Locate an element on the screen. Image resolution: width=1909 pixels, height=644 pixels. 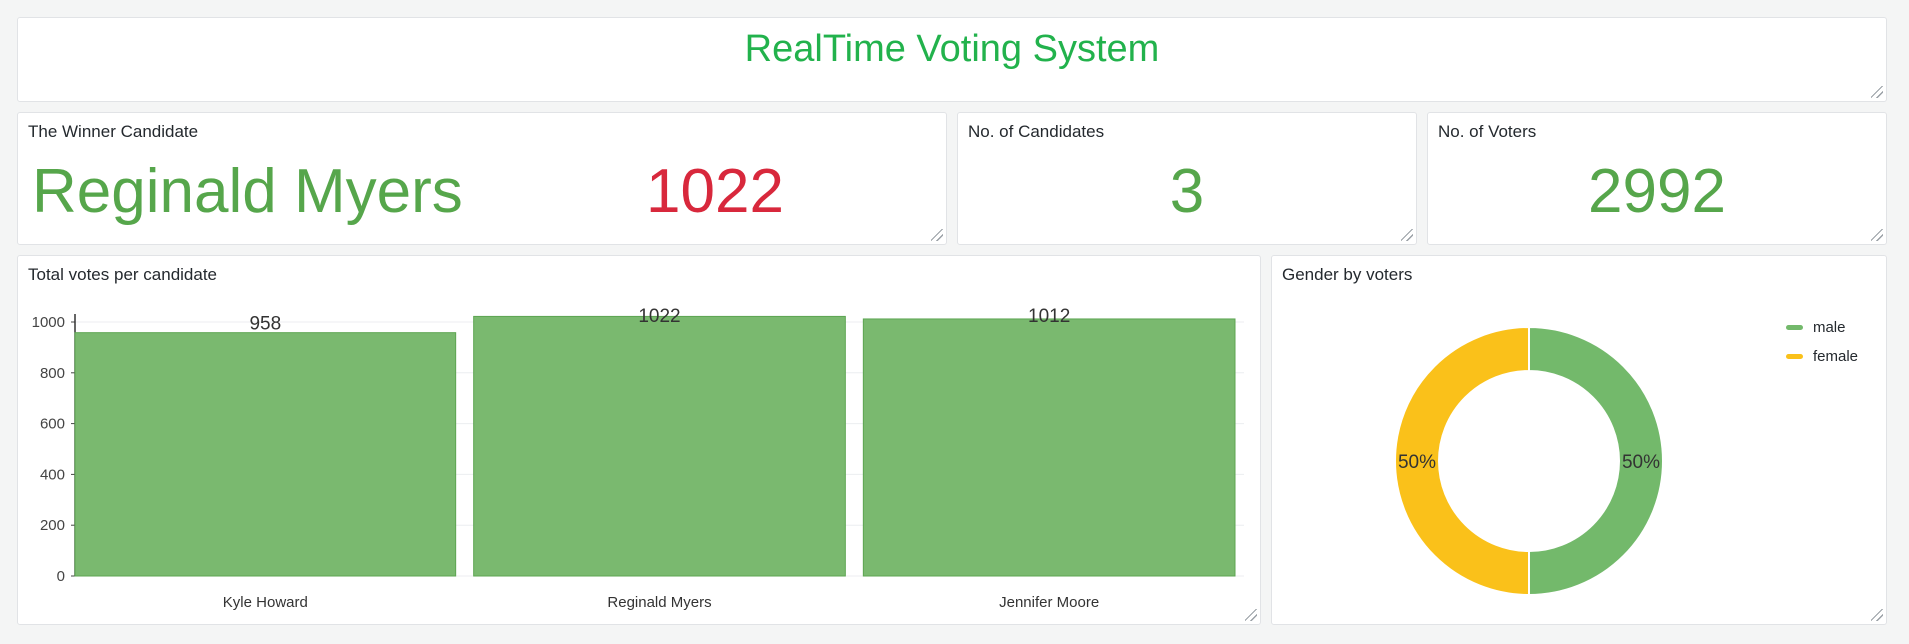
legend-item-female: female is located at coordinates (1821, 356).